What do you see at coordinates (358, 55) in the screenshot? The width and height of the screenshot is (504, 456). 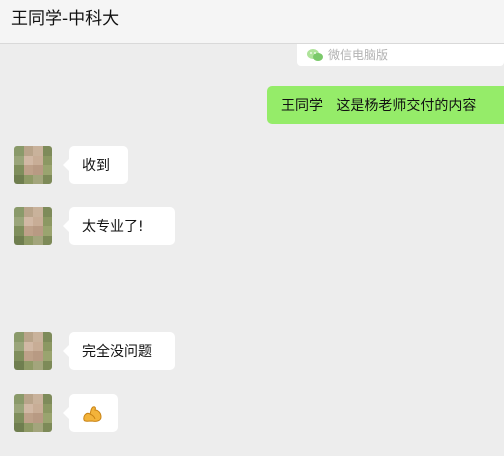 I see `source-label: 微信电脑版` at bounding box center [358, 55].